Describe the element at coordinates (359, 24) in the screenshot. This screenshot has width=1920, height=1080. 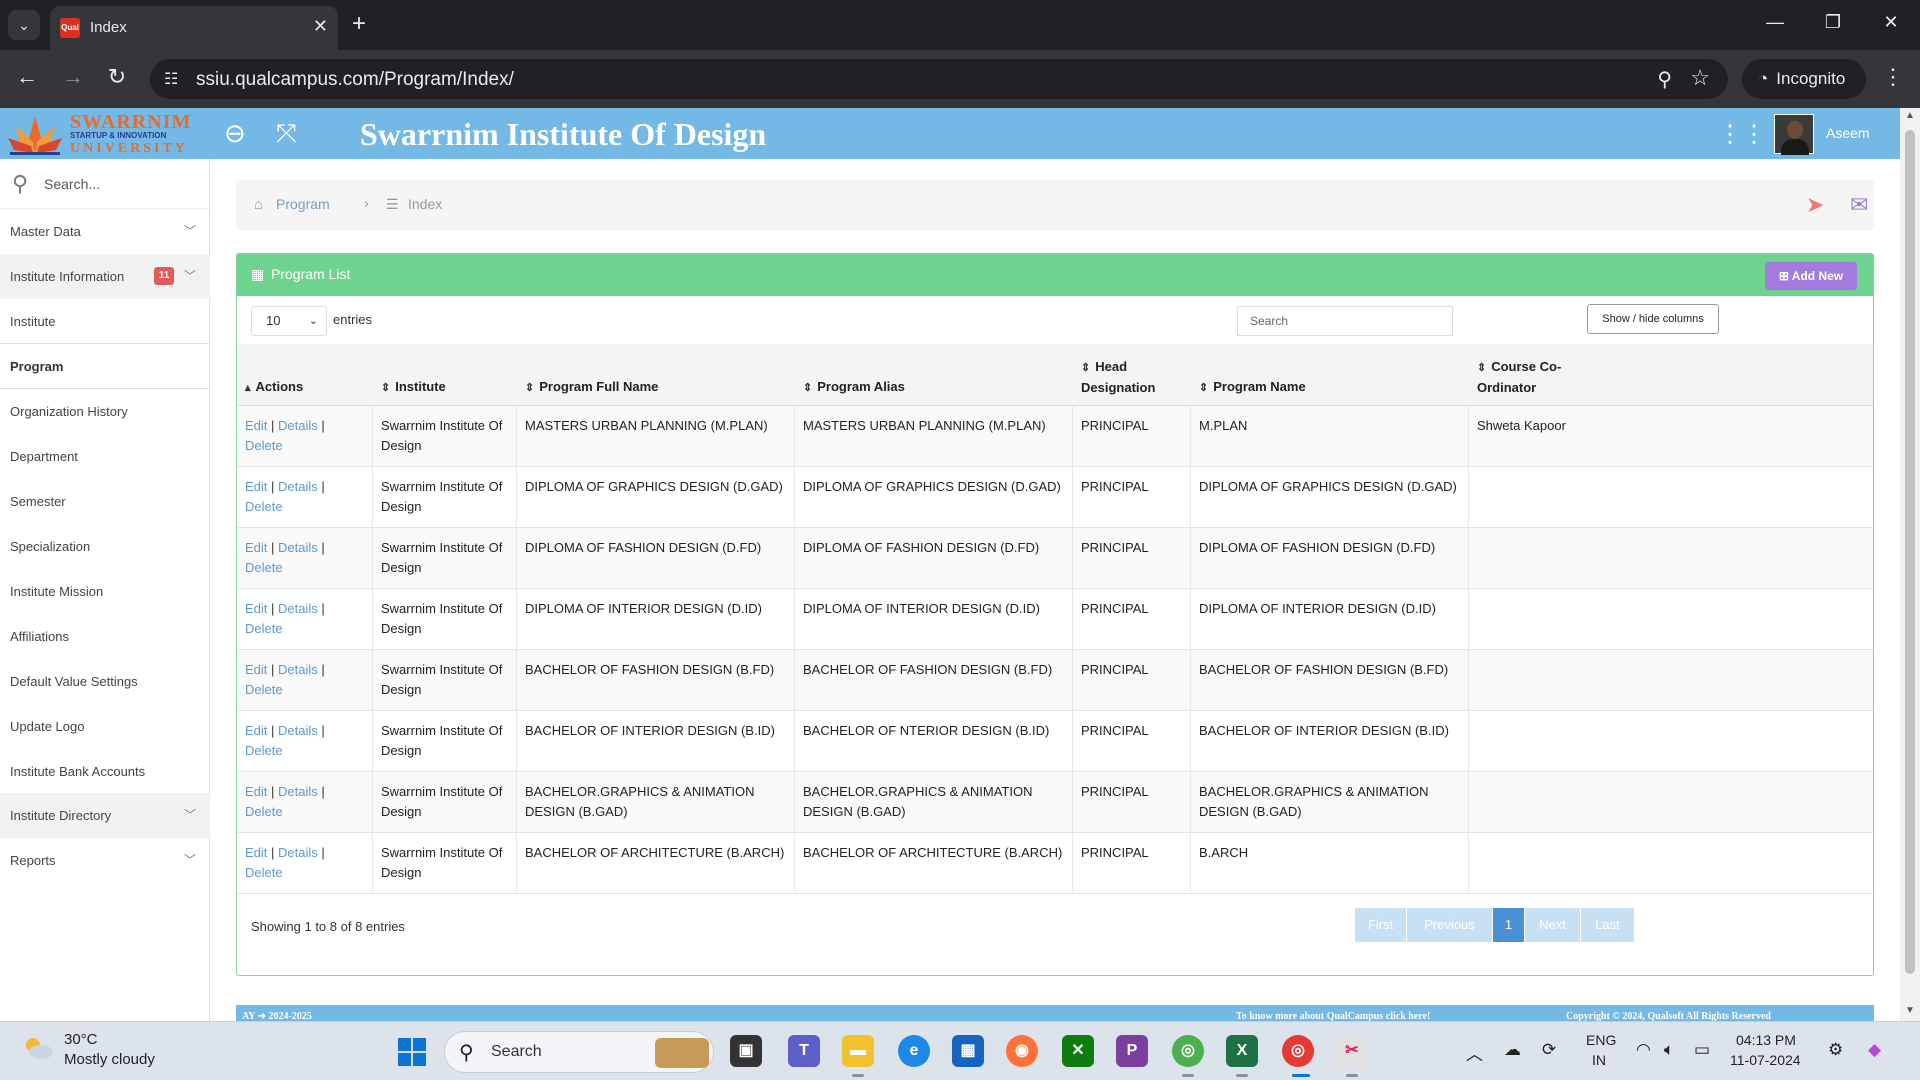
I see `new-tab-button: +` at that location.